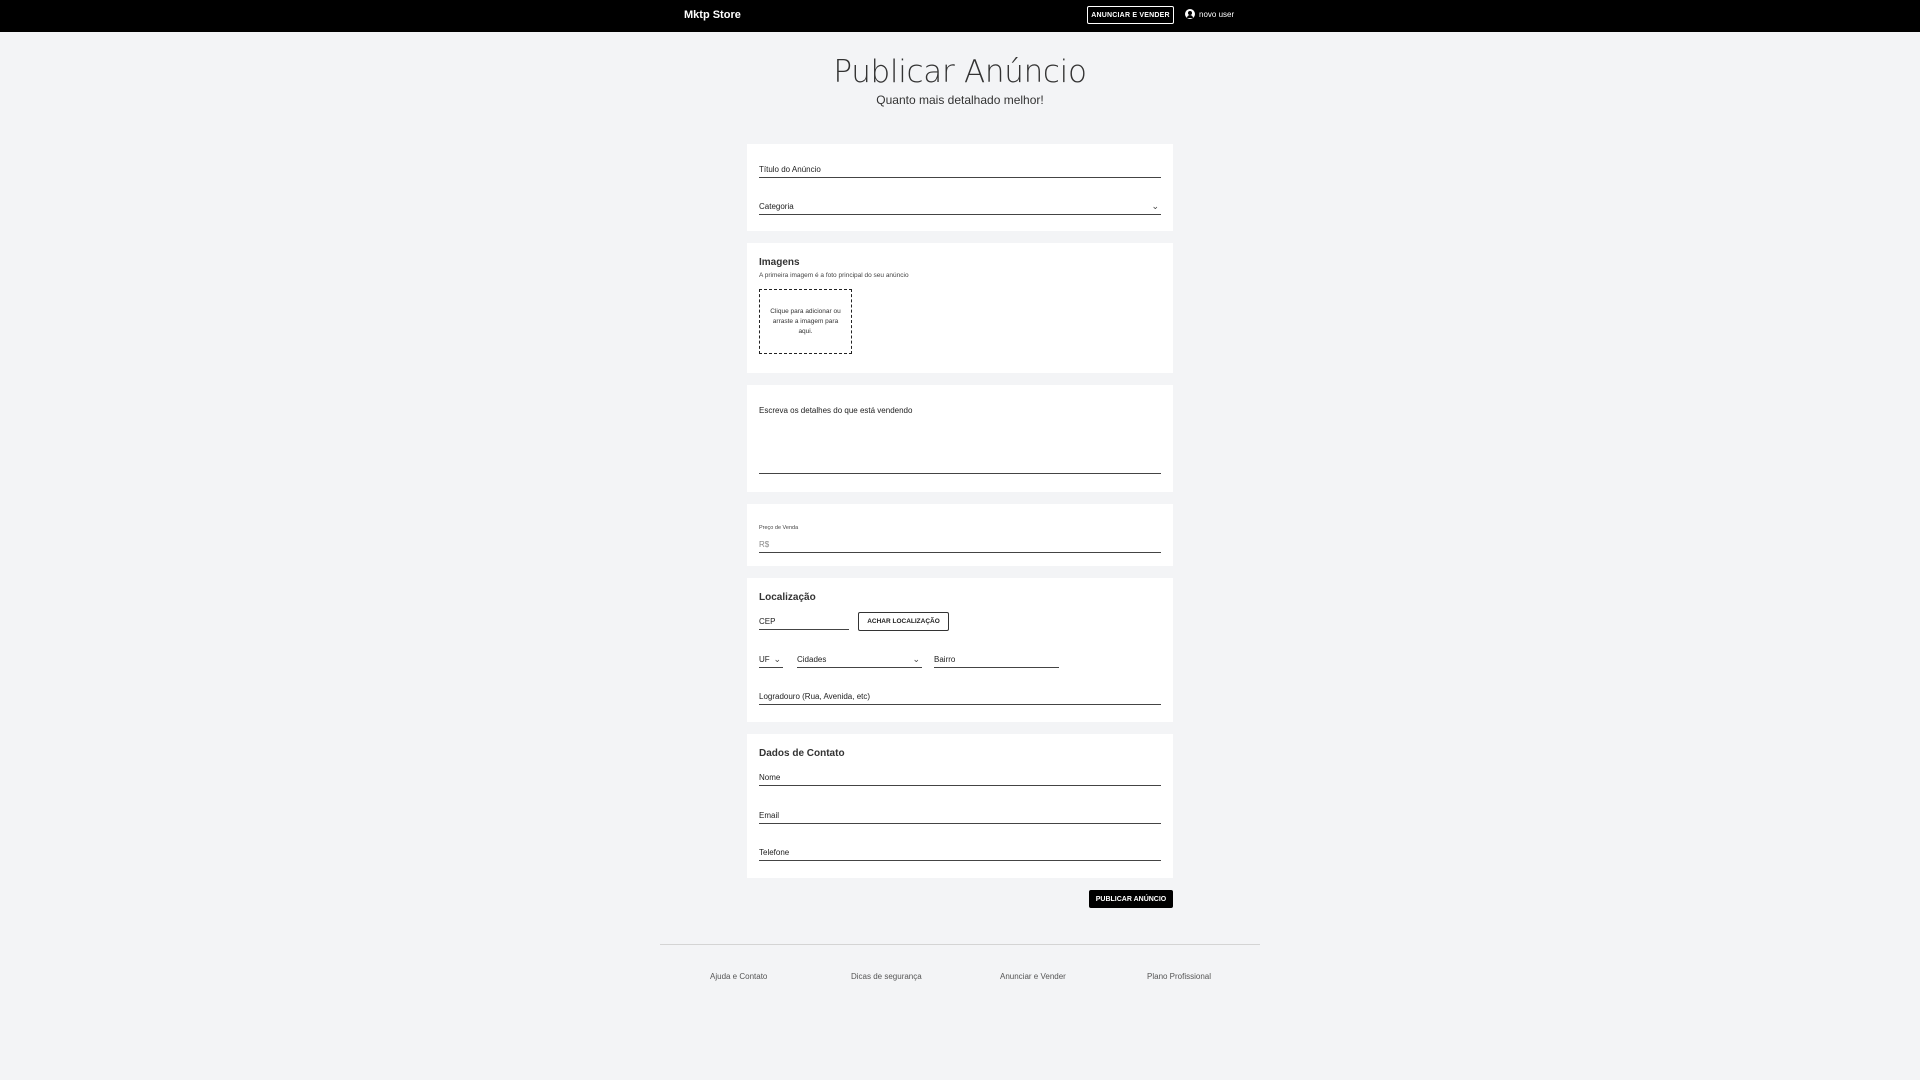  What do you see at coordinates (764, 544) in the screenshot?
I see `price-prefix: R$` at bounding box center [764, 544].